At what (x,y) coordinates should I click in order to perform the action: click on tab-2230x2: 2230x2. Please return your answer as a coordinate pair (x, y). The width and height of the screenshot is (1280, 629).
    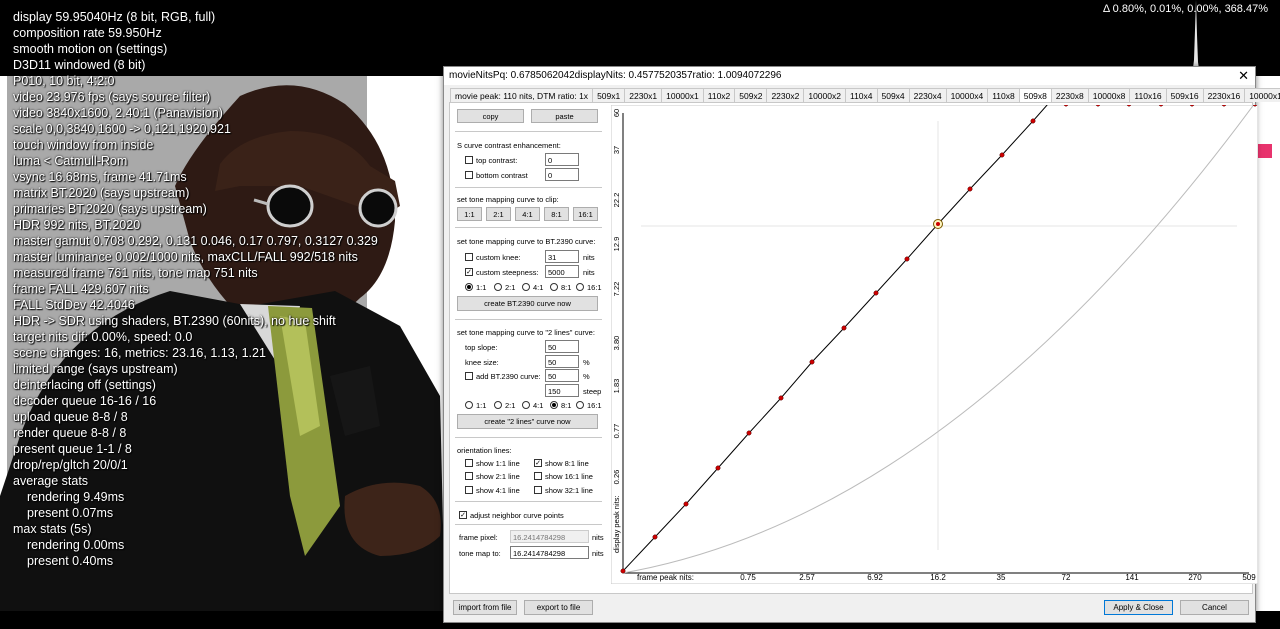
    Looking at the image, I should click on (785, 95).